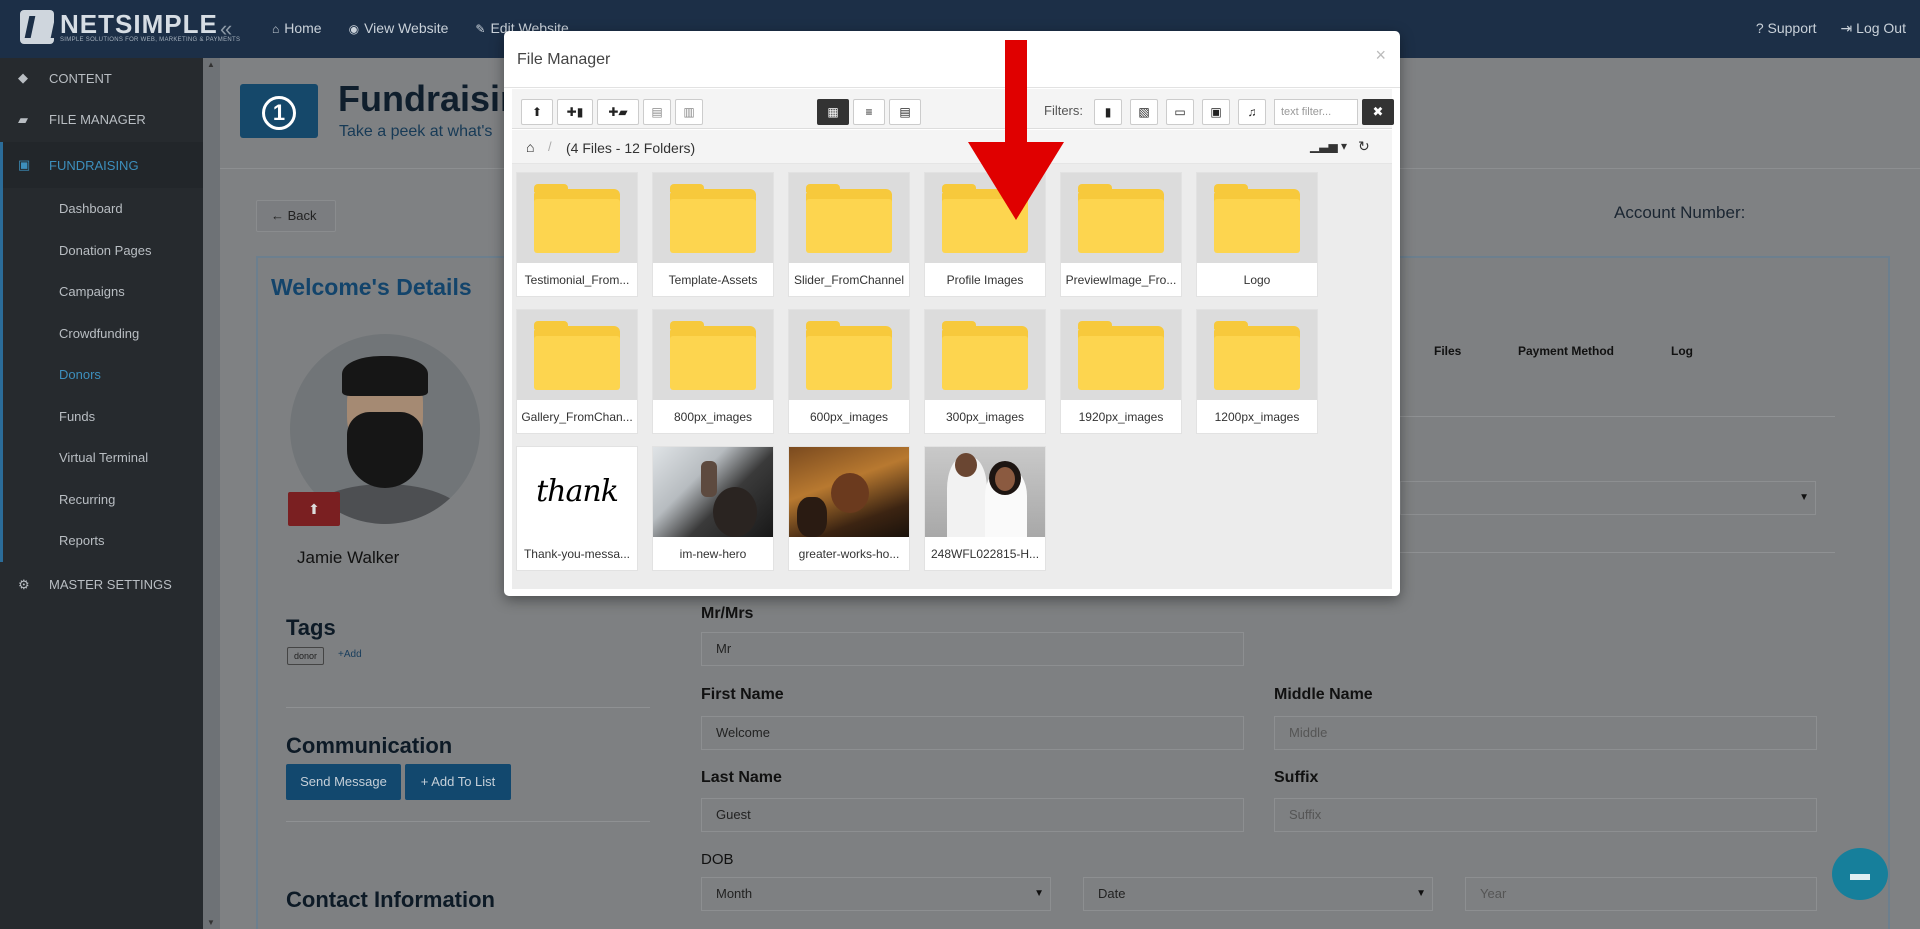  Describe the element at coordinates (101, 78) in the screenshot. I see `sidebar-item-content: ◆ CONTENT` at that location.